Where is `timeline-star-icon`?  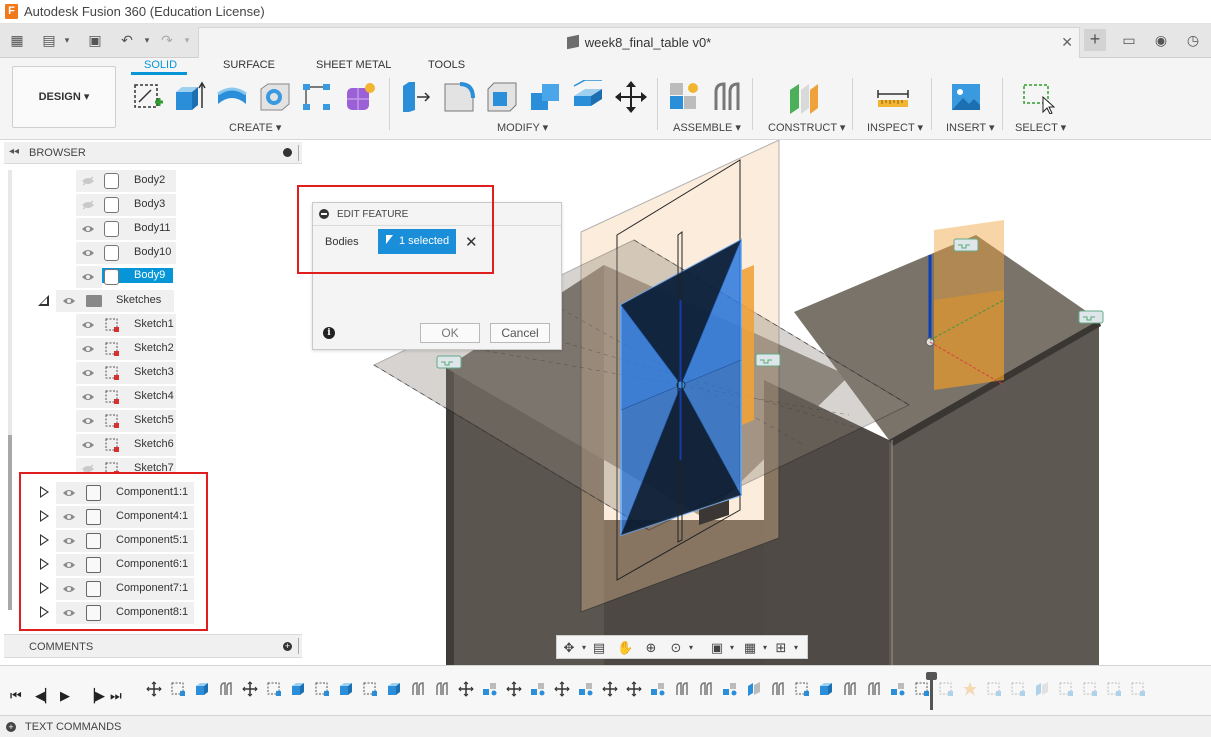
timeline-star-icon is located at coordinates (970, 689).